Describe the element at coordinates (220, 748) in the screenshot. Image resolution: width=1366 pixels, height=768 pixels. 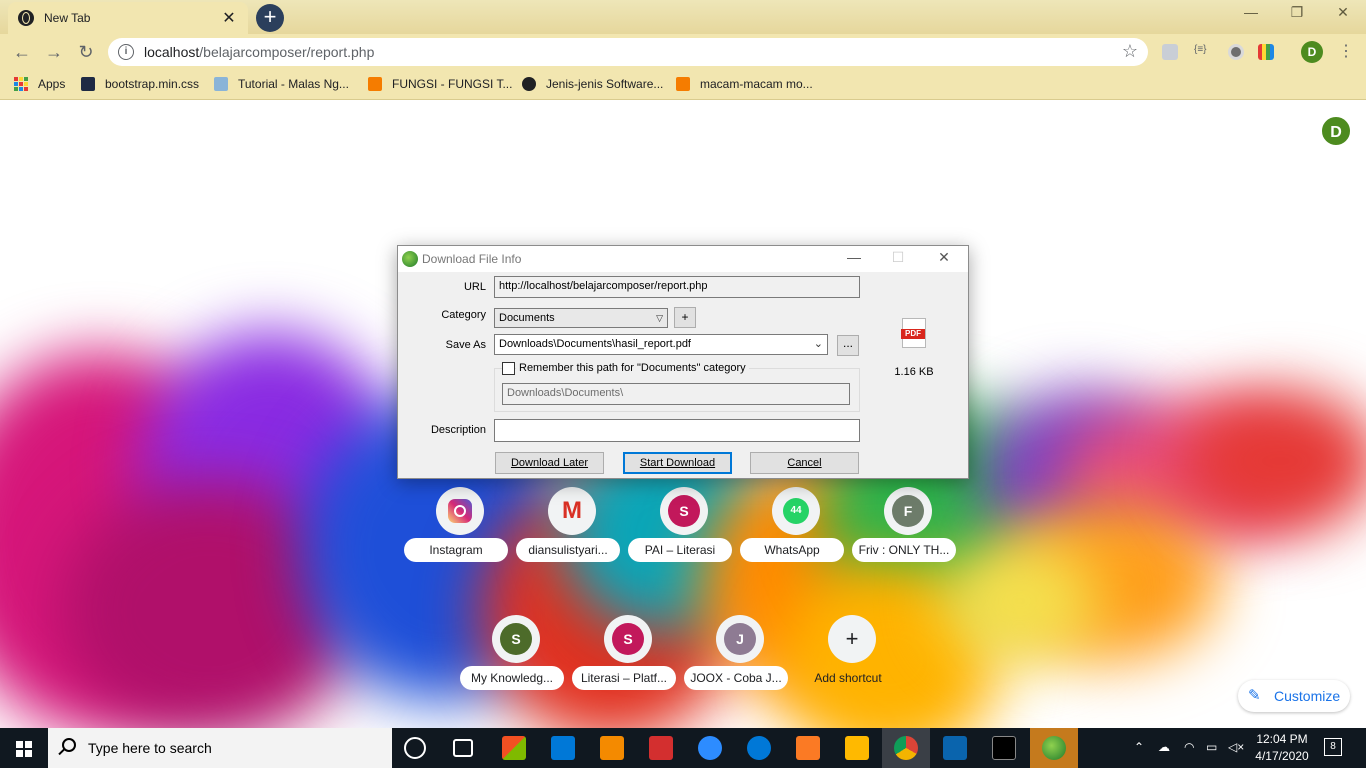
I see `taskbar-search-box: Type here to search` at that location.